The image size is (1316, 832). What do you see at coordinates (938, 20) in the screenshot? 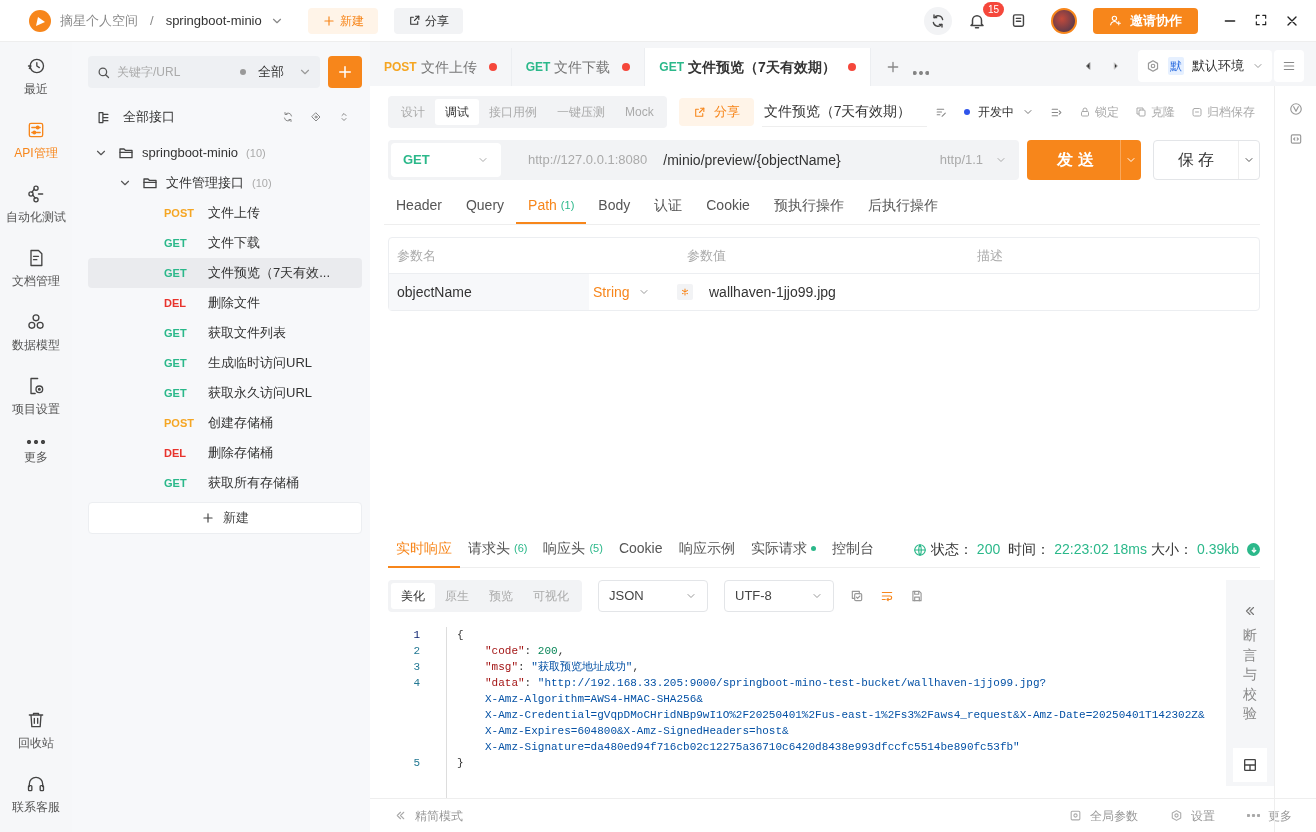
I see `sync-button` at bounding box center [938, 20].